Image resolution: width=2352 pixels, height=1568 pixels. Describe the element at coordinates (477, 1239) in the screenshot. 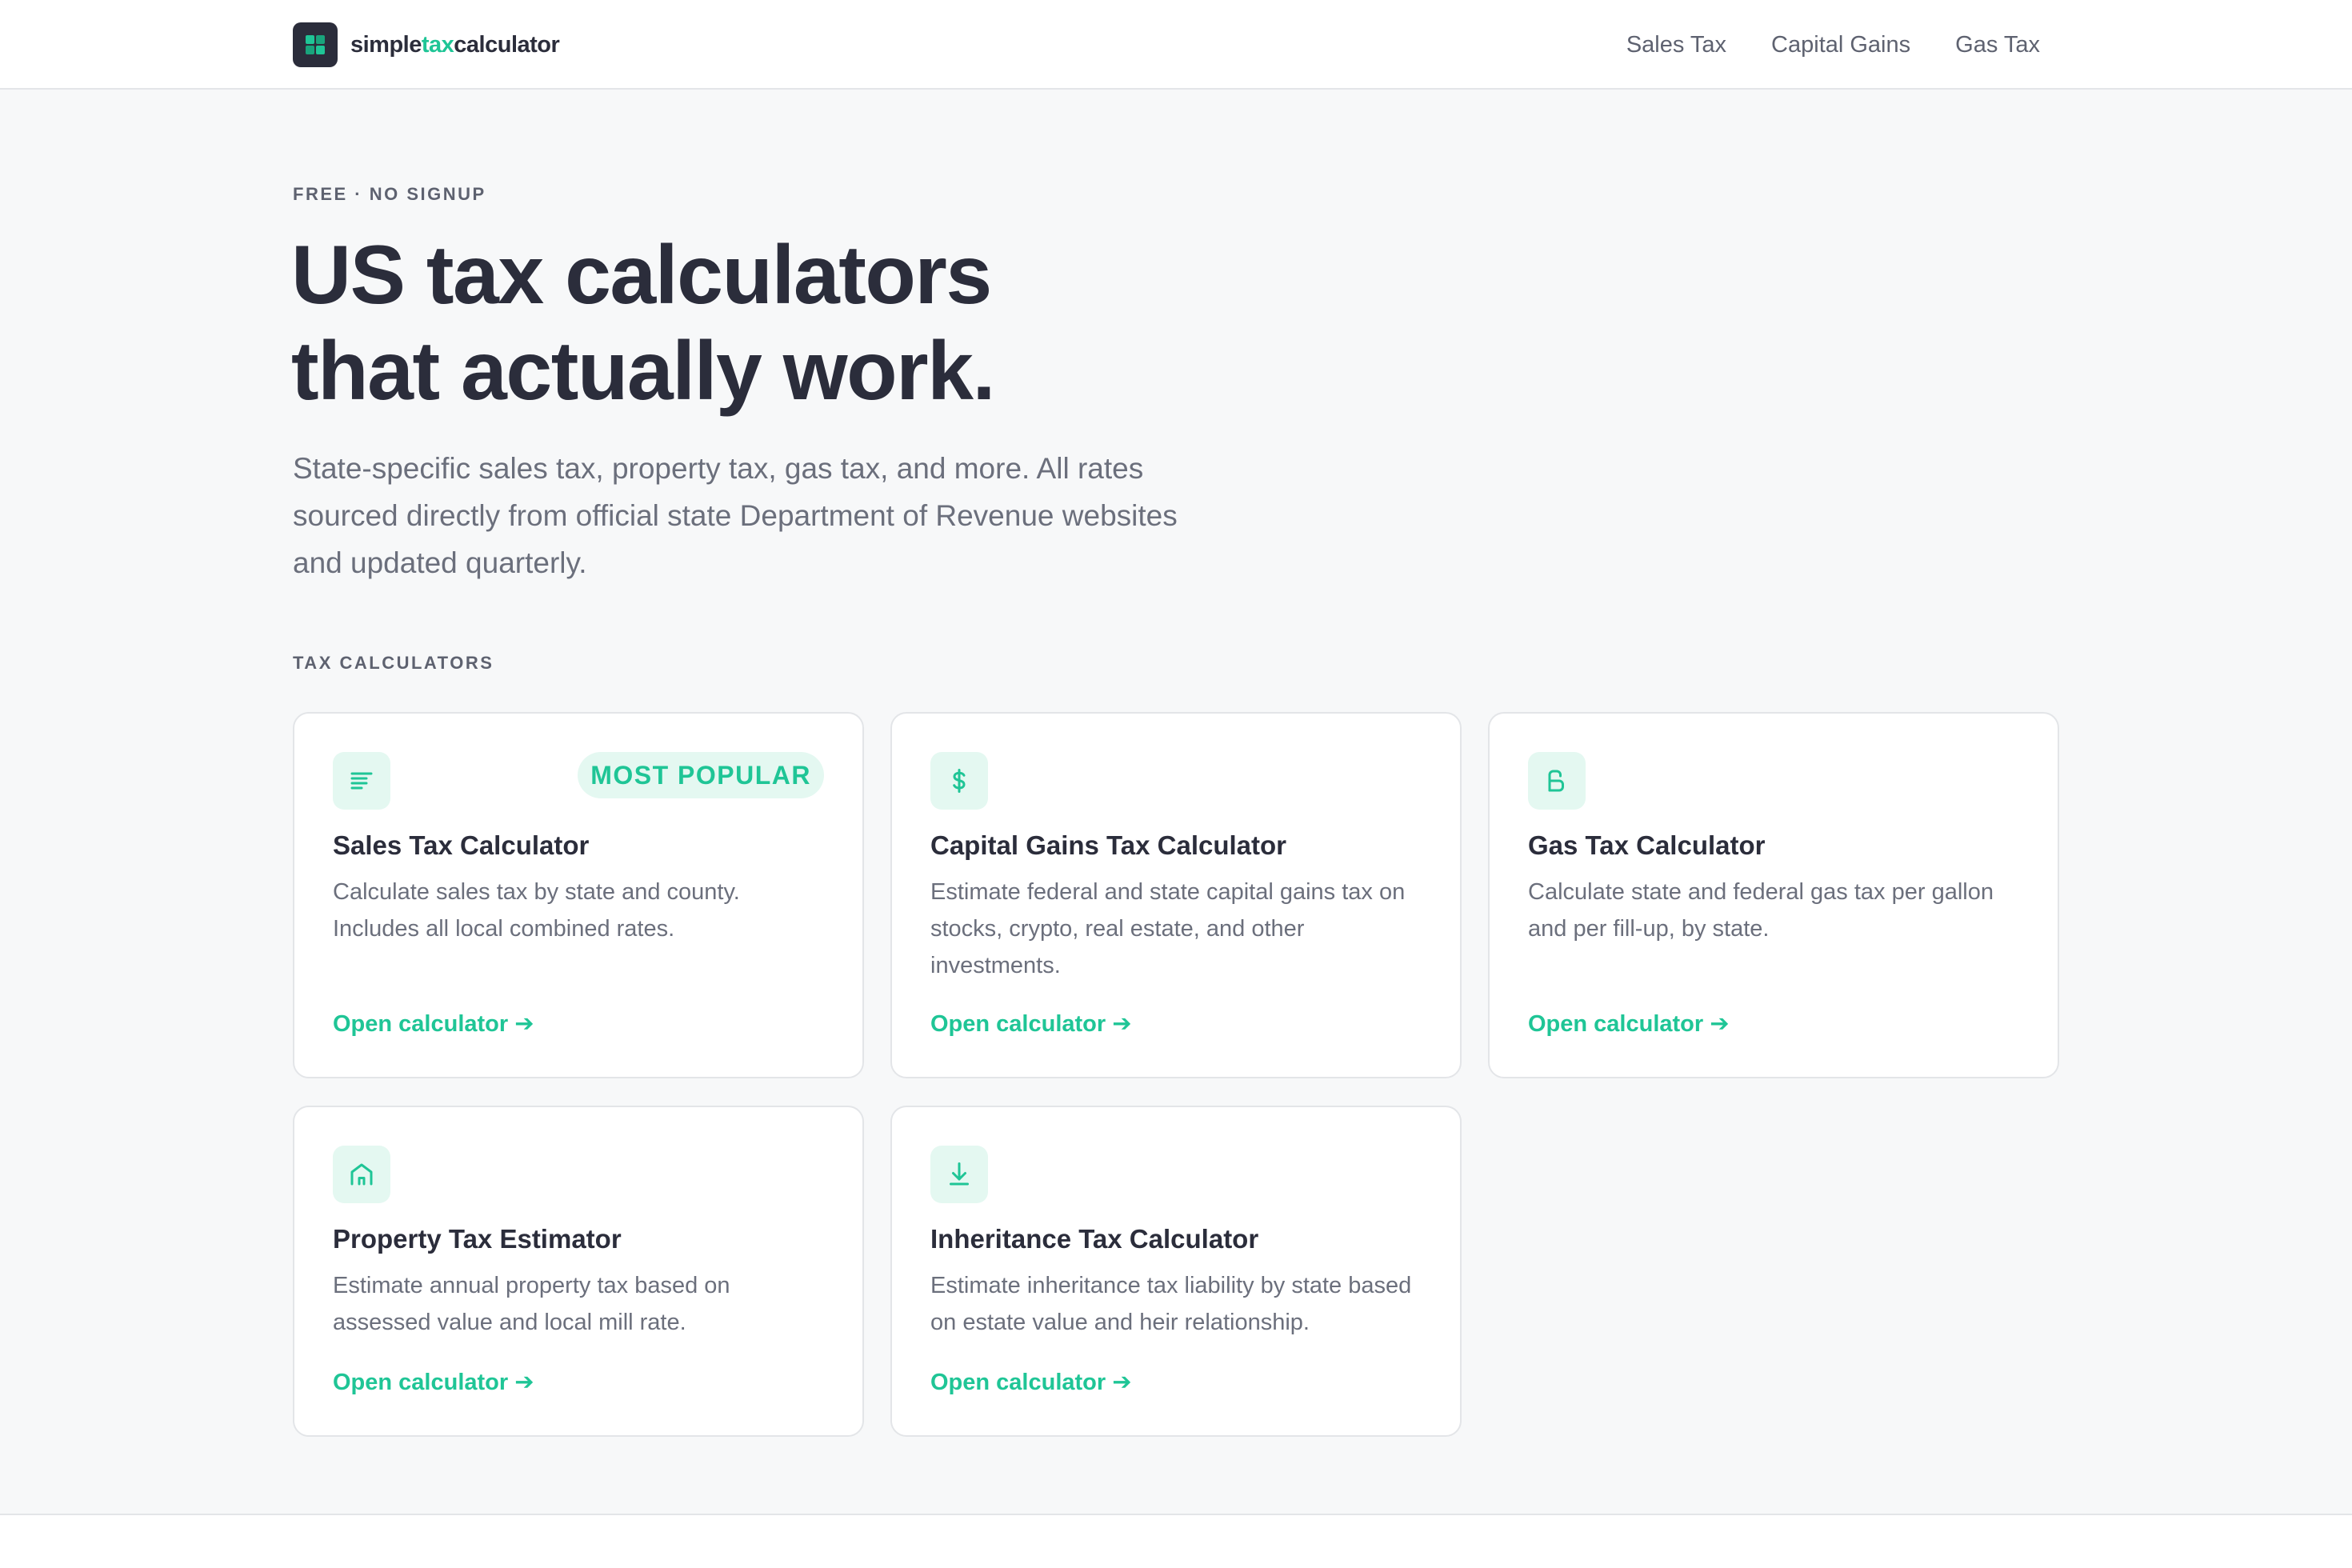

I see `card-title: Property Tax Estimator` at that location.